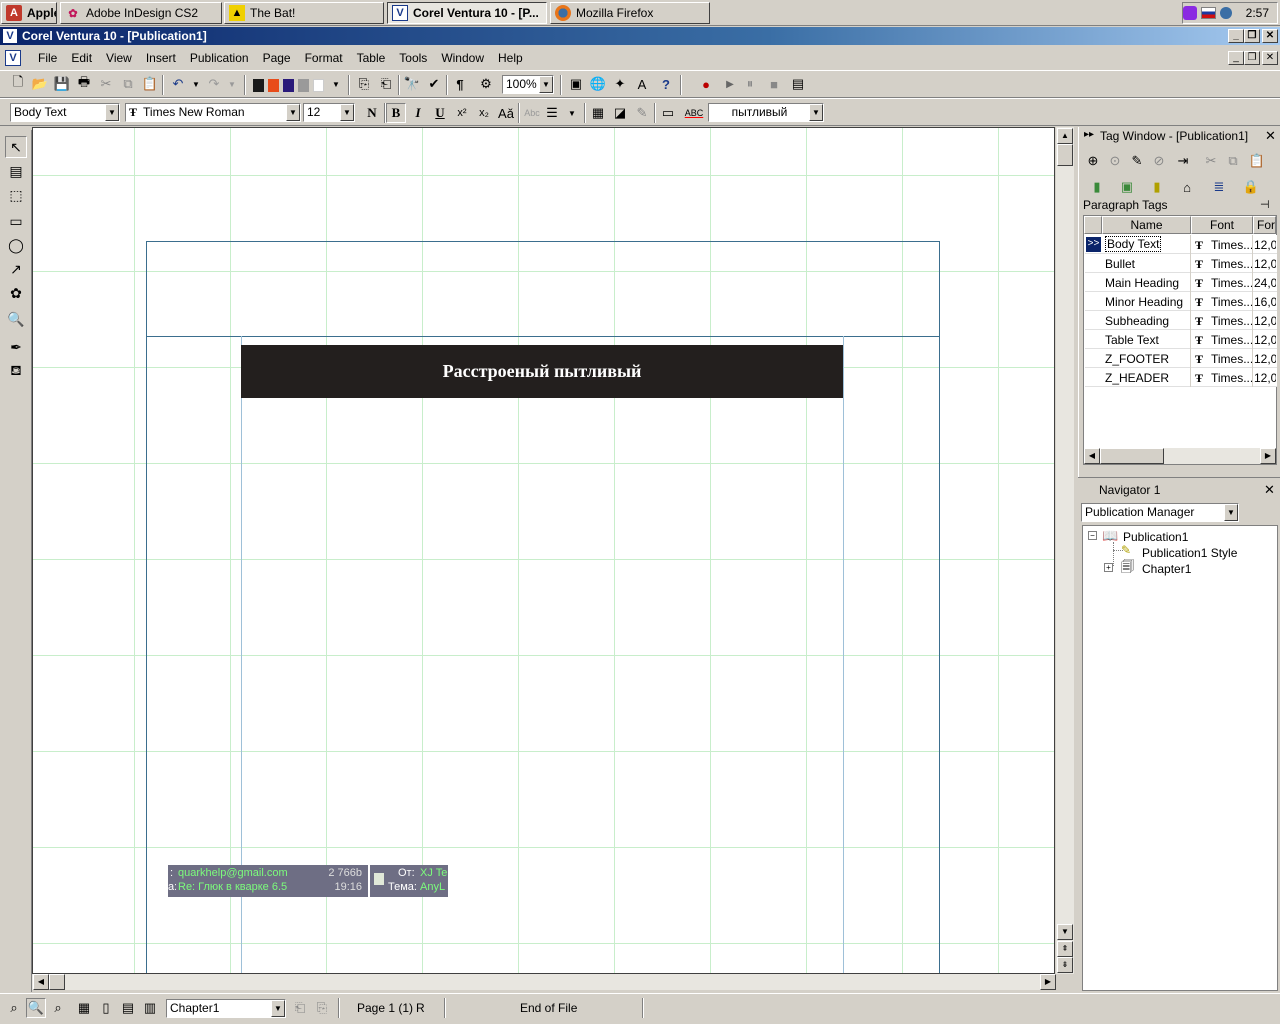 The image size is (1280, 1024). Describe the element at coordinates (572, 113) in the screenshot. I see `align-dropdown-icon: ▼` at that location.